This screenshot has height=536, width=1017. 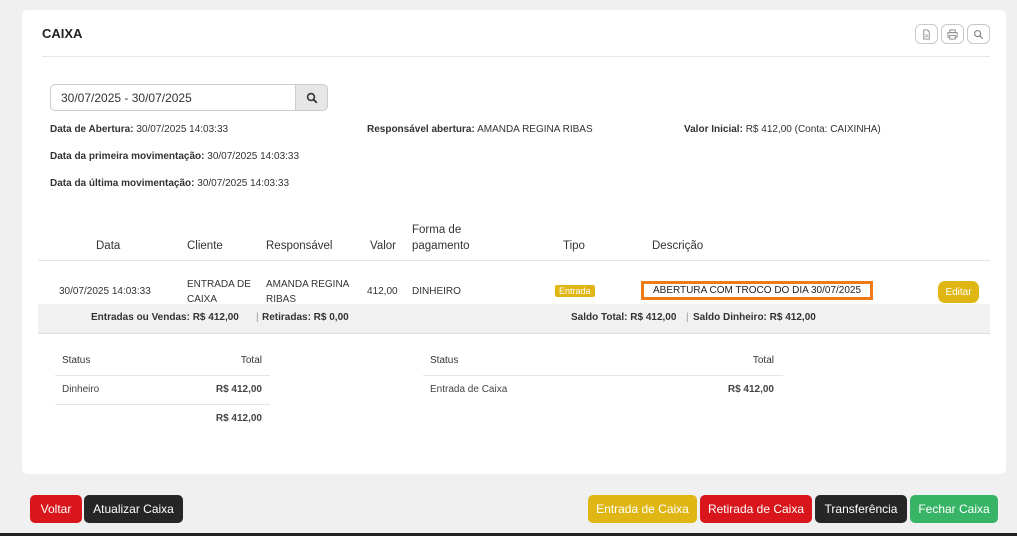 I want to click on col-header-responsavel: Responsável, so click(x=299, y=246).